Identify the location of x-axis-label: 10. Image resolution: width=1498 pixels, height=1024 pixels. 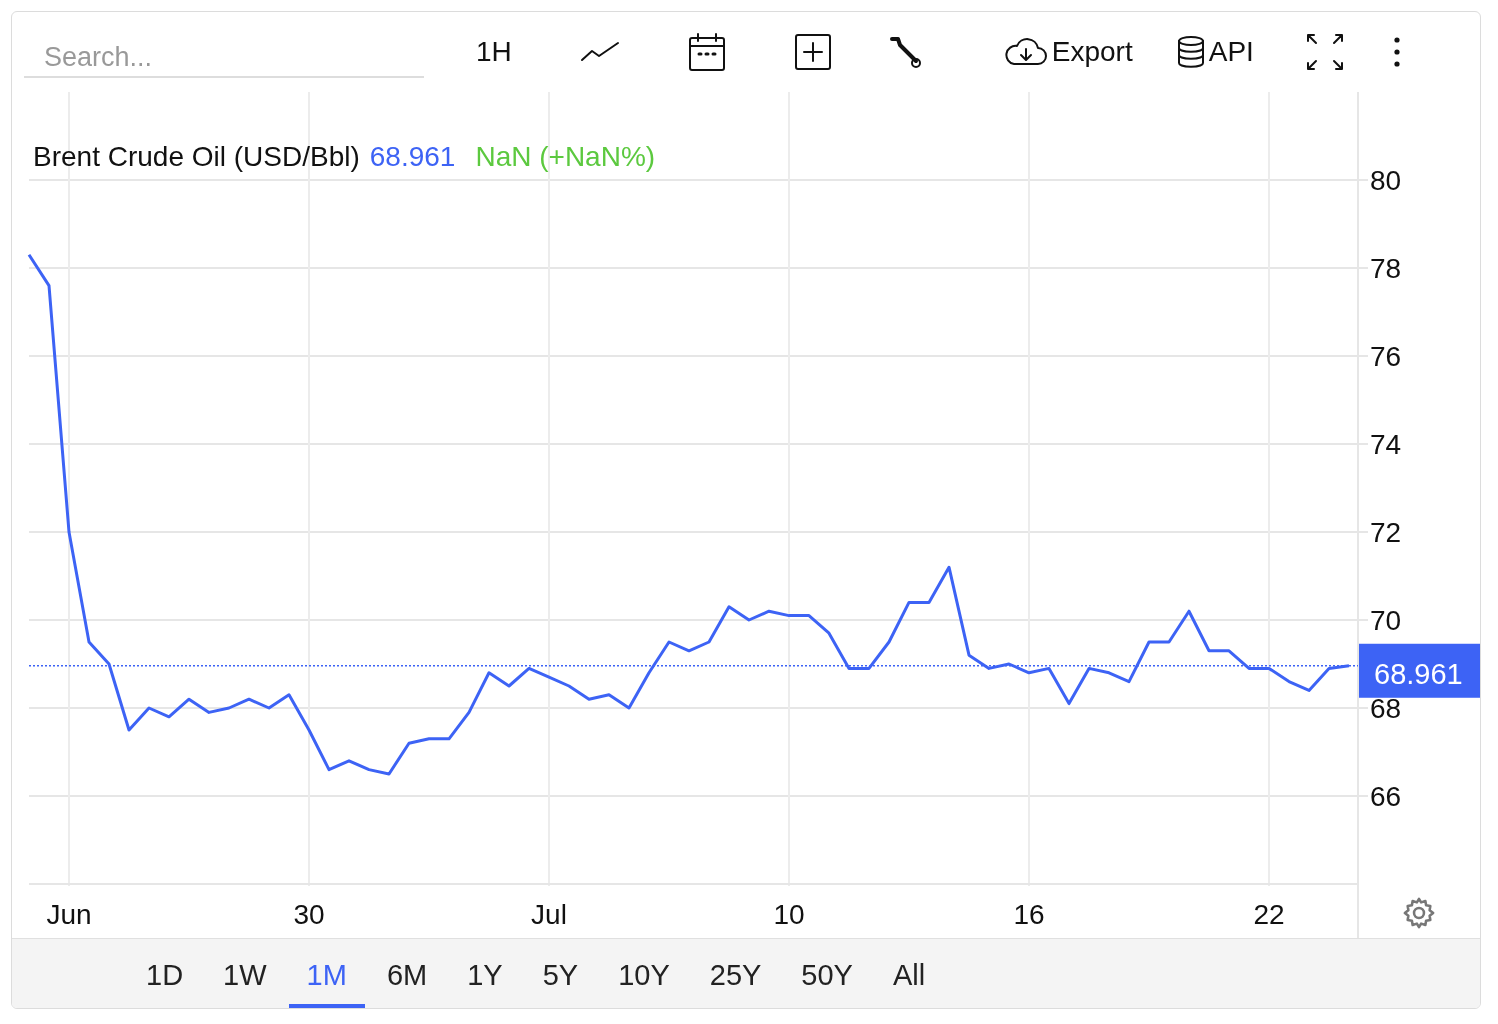
(789, 914).